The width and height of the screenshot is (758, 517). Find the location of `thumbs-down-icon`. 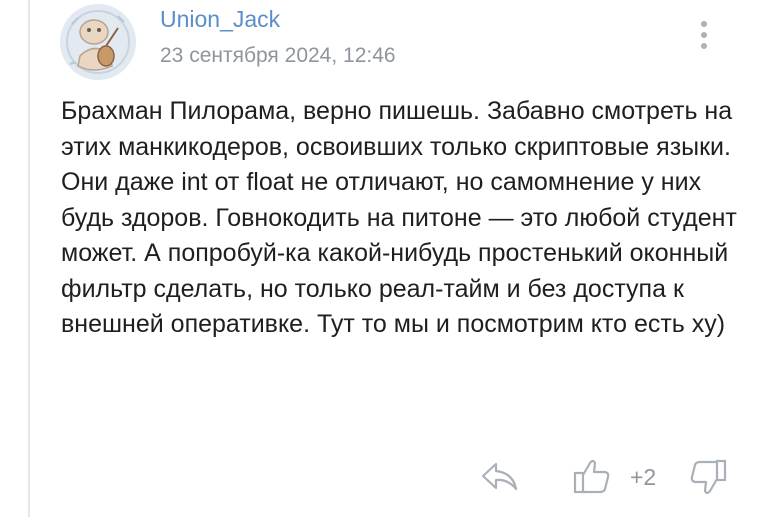

thumbs-down-icon is located at coordinates (708, 480).